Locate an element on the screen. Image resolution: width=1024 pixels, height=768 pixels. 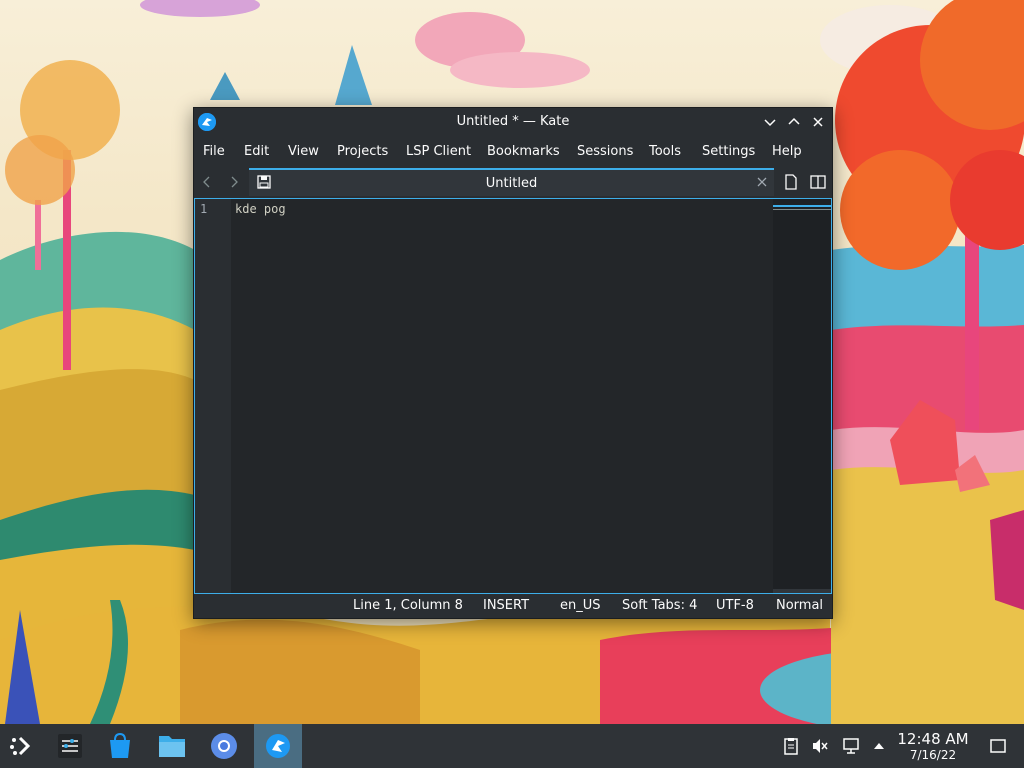
new-document-icon is located at coordinates (791, 182).